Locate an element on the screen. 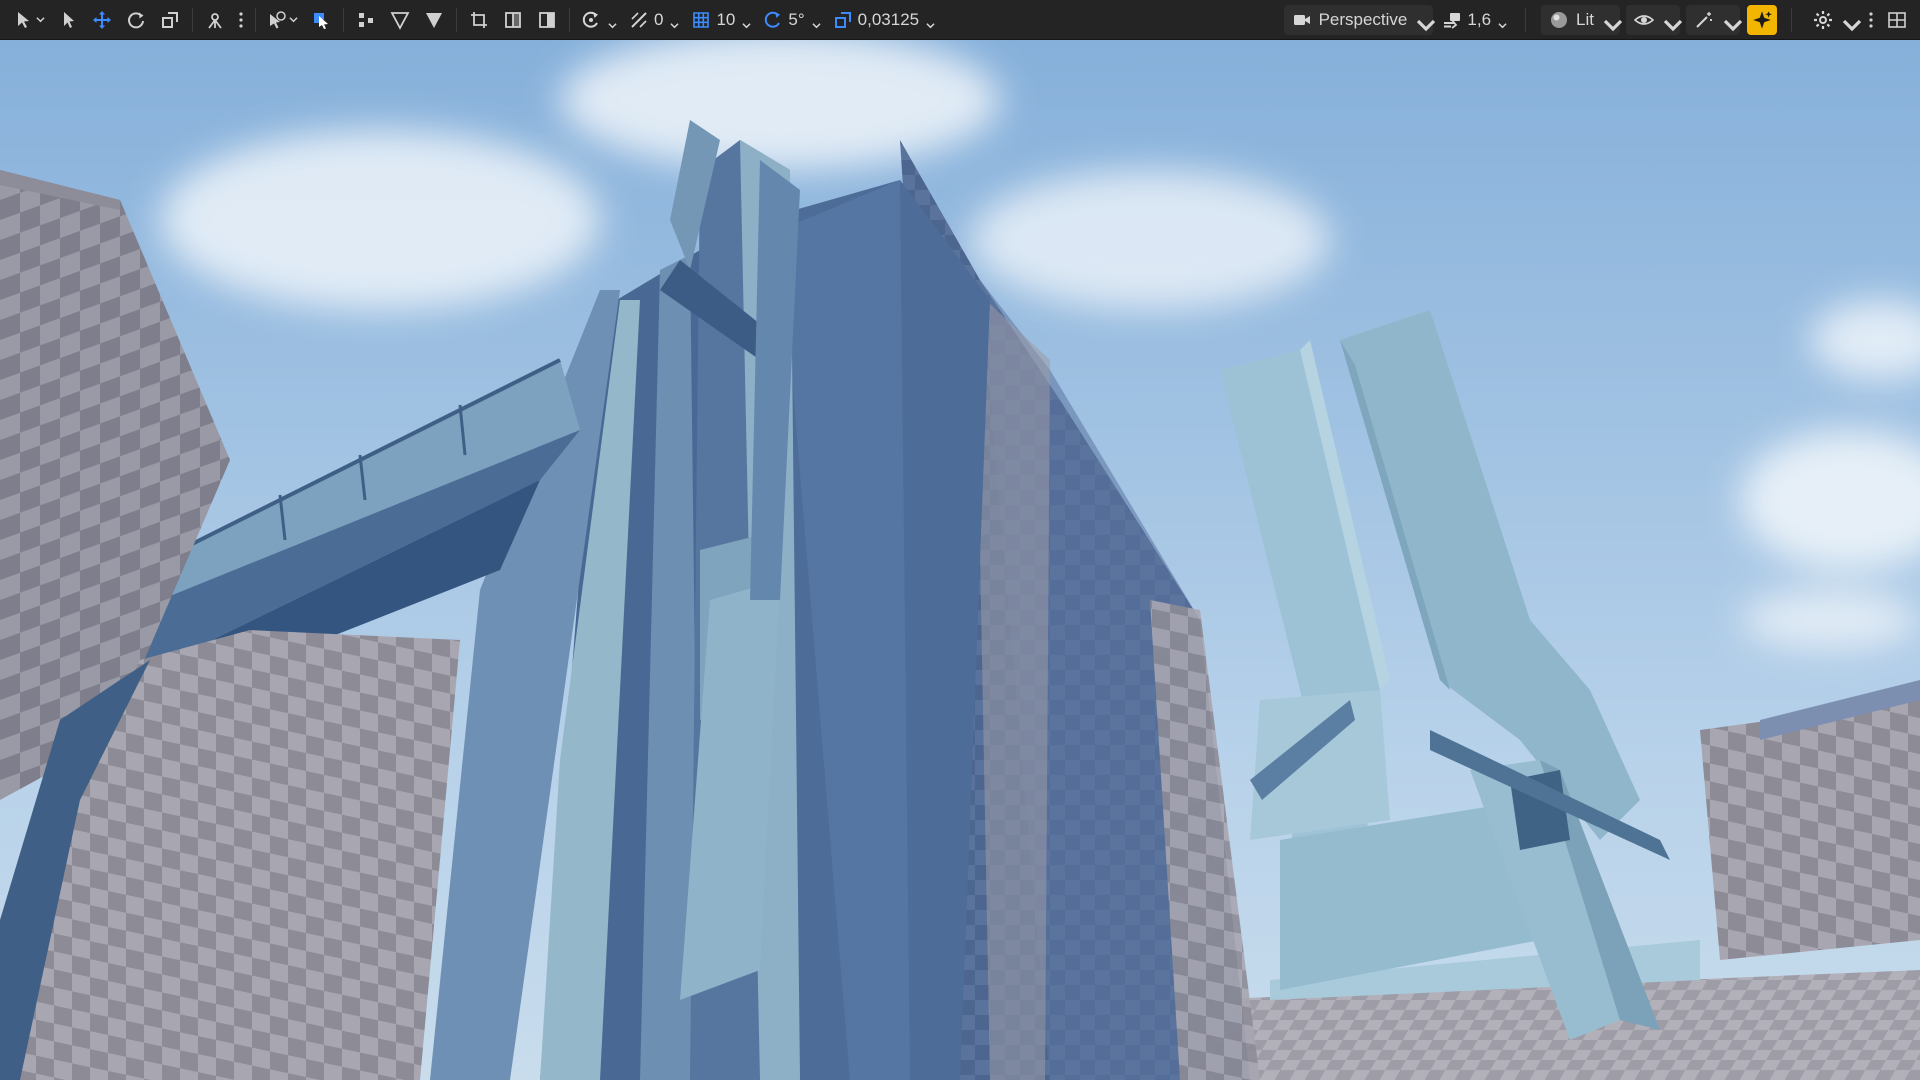 The image size is (1920, 1080). scale-icon is located at coordinates (170, 19).